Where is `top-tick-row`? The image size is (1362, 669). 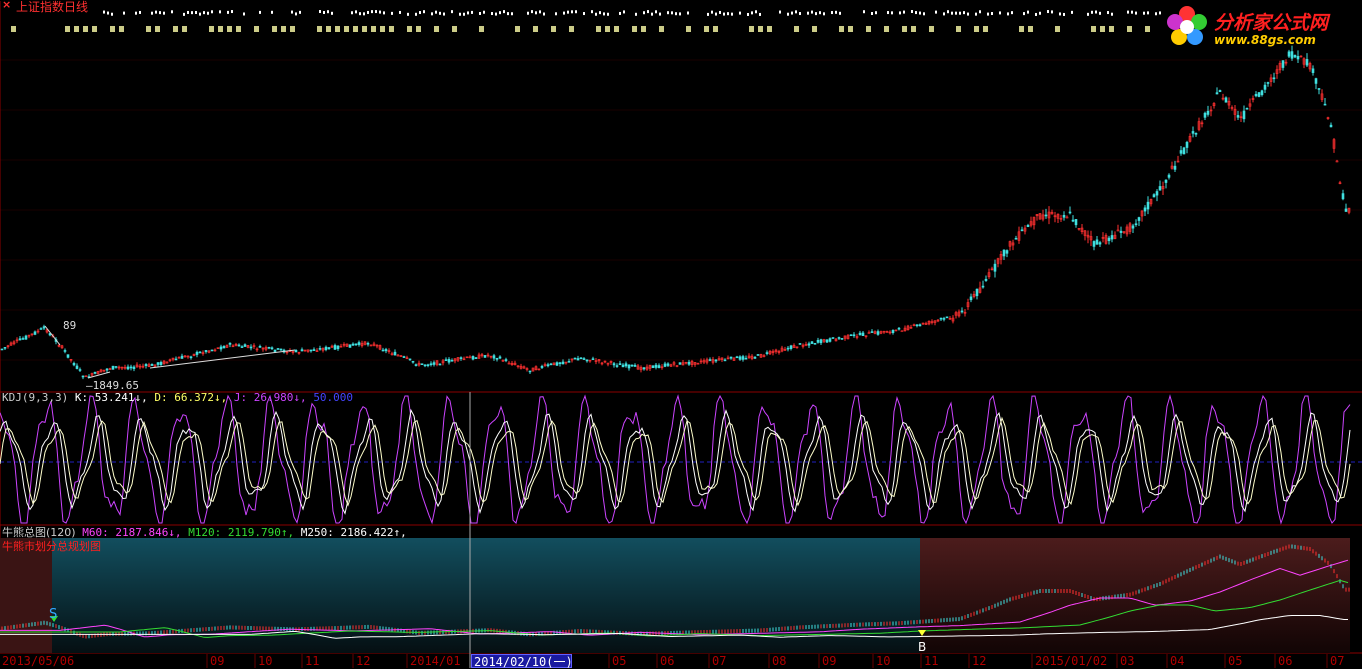
top-tick-row is located at coordinates (586, 21).